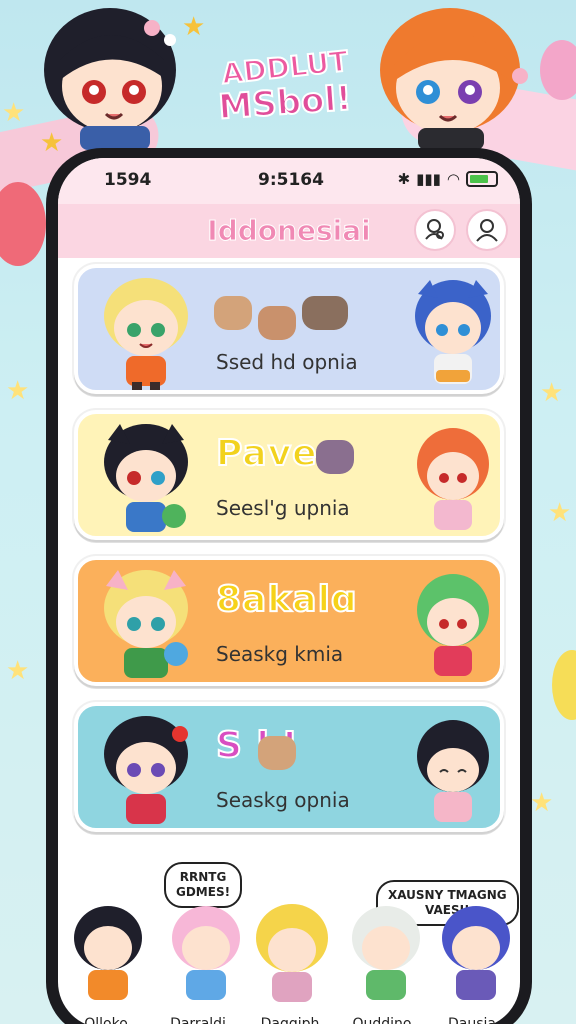 This screenshot has height=1024, width=576. Describe the element at coordinates (146, 770) in the screenshot. I see `card-4-character-left` at that location.